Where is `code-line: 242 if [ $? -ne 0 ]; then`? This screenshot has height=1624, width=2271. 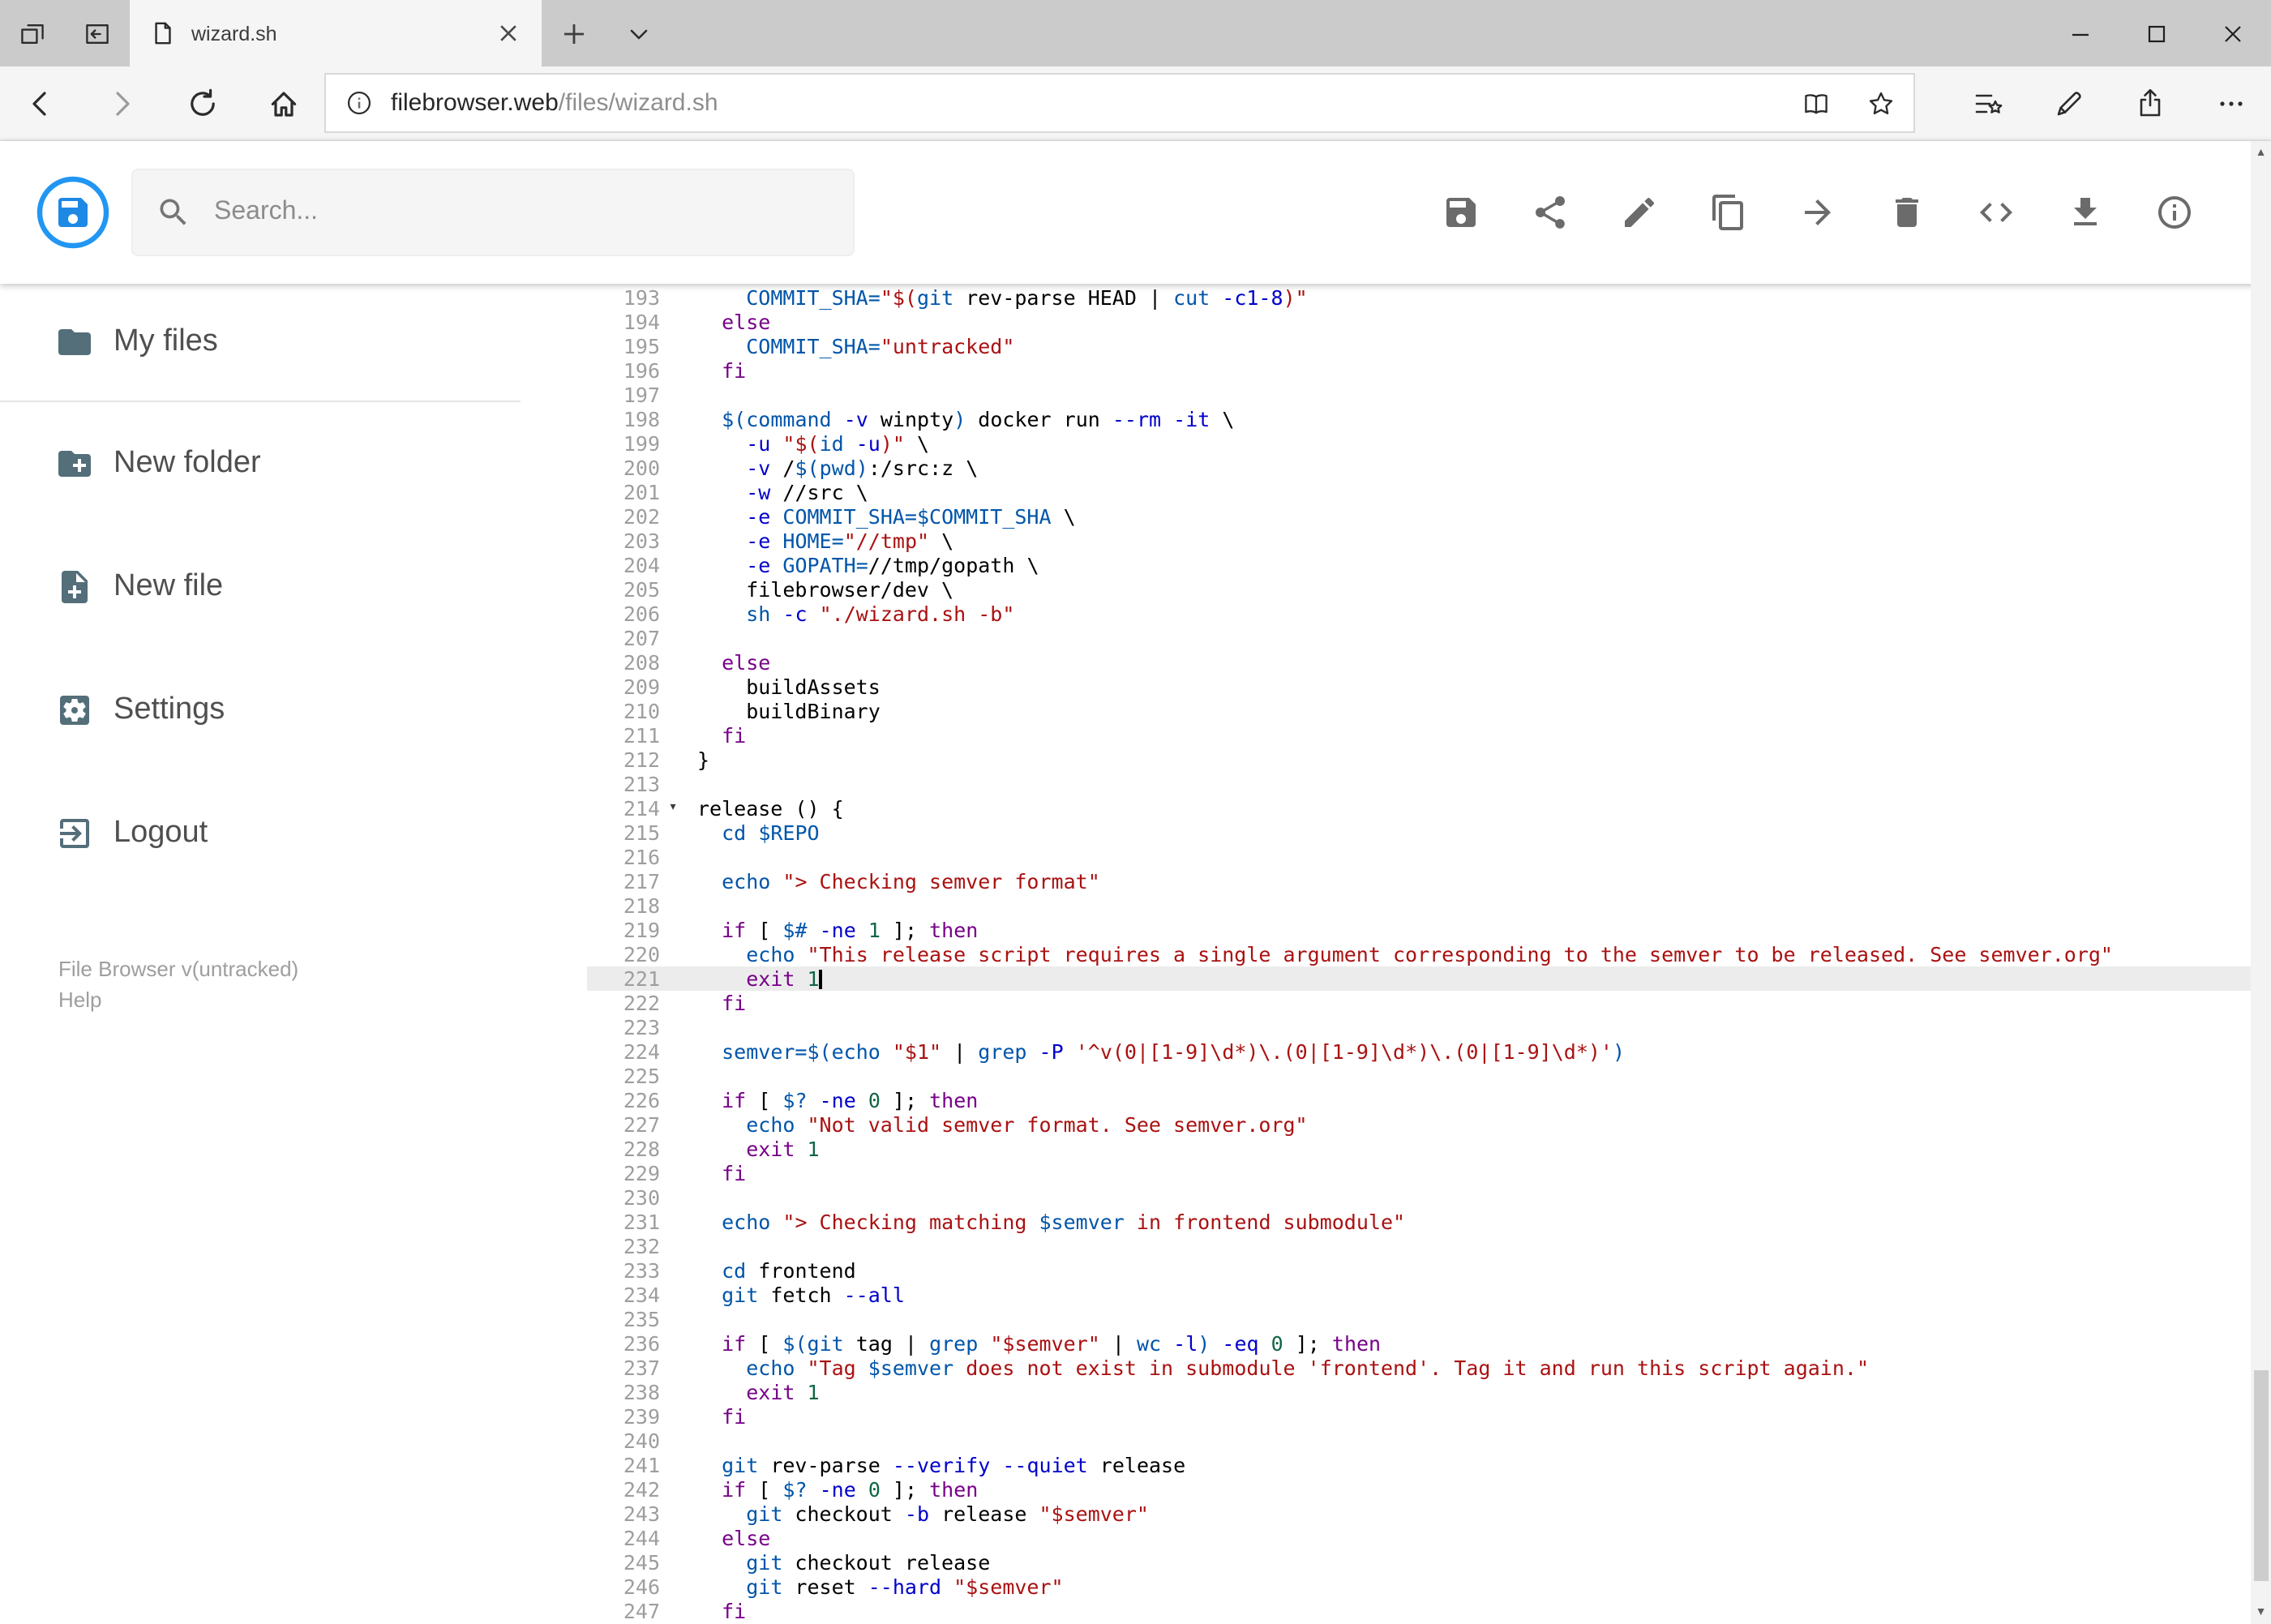
code-line: 242 if [ $? -ne 0 ]; then is located at coordinates (1419, 1490).